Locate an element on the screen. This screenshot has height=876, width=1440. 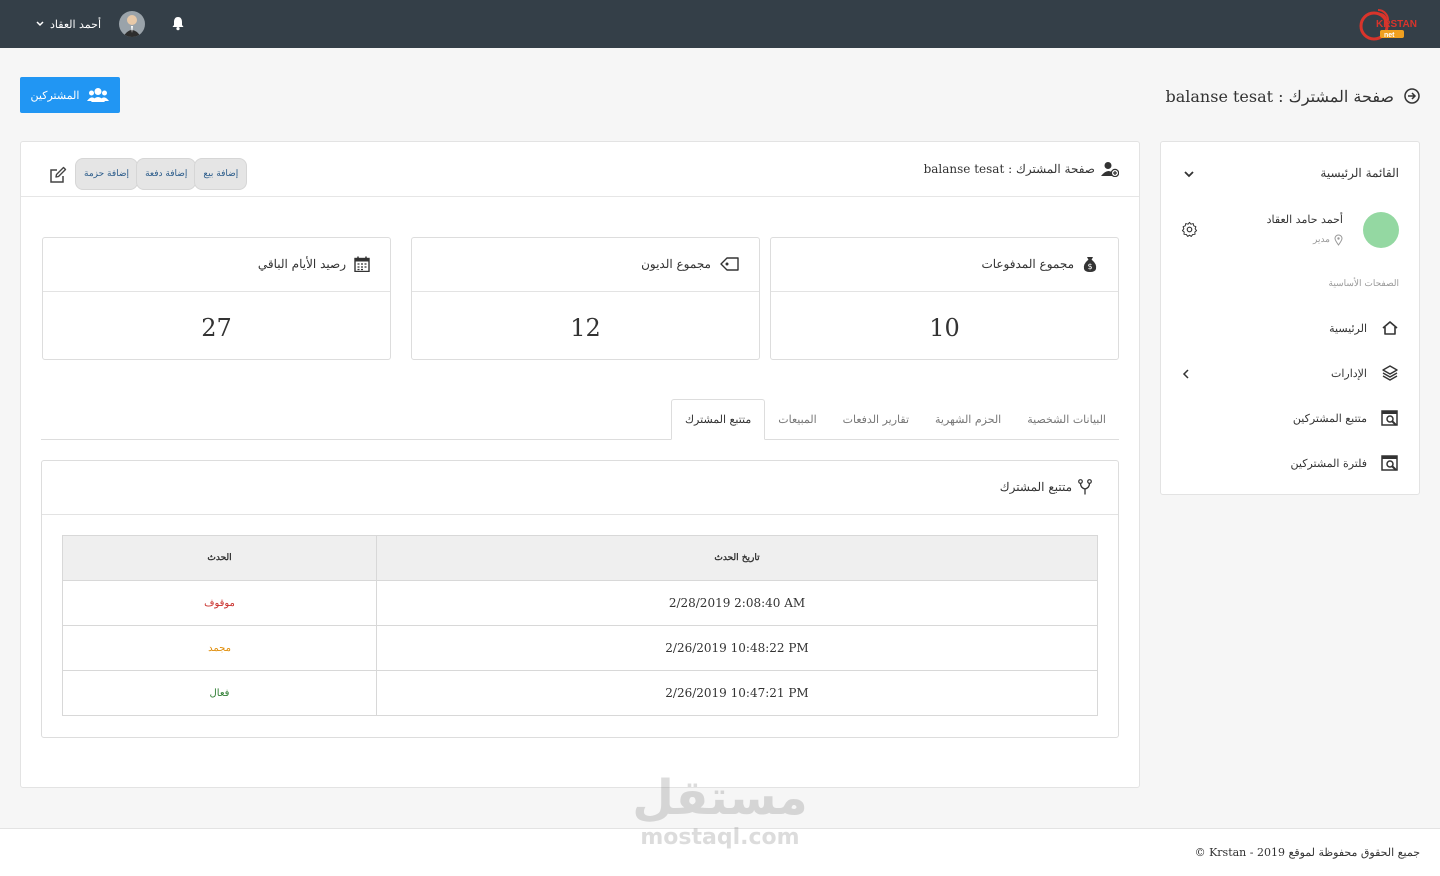
sidebar-section-label: الصفحات الأساسية is located at coordinates (1363, 284).